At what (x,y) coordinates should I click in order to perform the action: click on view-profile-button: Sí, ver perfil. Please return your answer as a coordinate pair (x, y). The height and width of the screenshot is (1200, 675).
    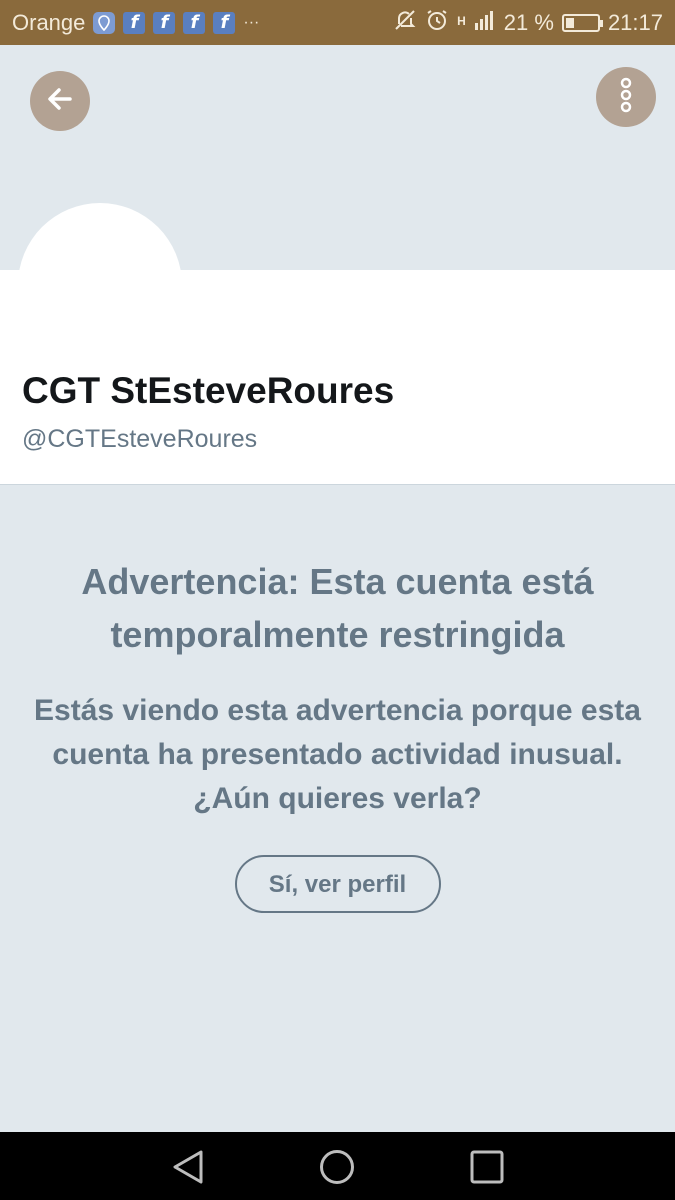
    Looking at the image, I should click on (337, 884).